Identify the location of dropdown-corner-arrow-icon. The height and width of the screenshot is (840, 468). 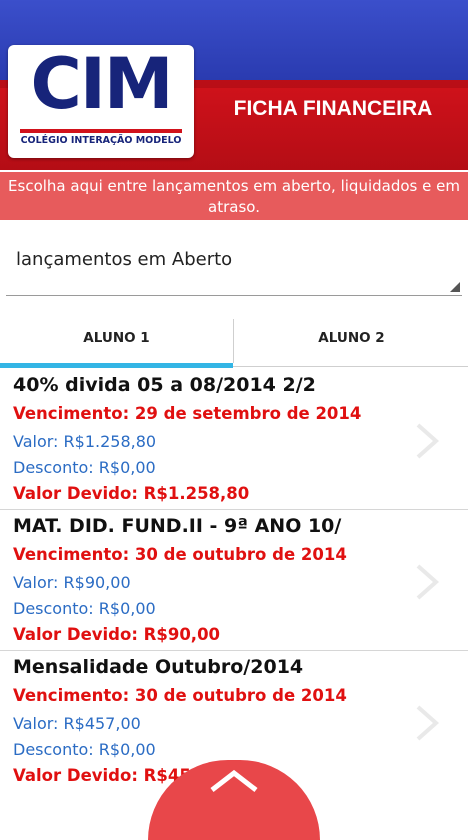
(455, 287).